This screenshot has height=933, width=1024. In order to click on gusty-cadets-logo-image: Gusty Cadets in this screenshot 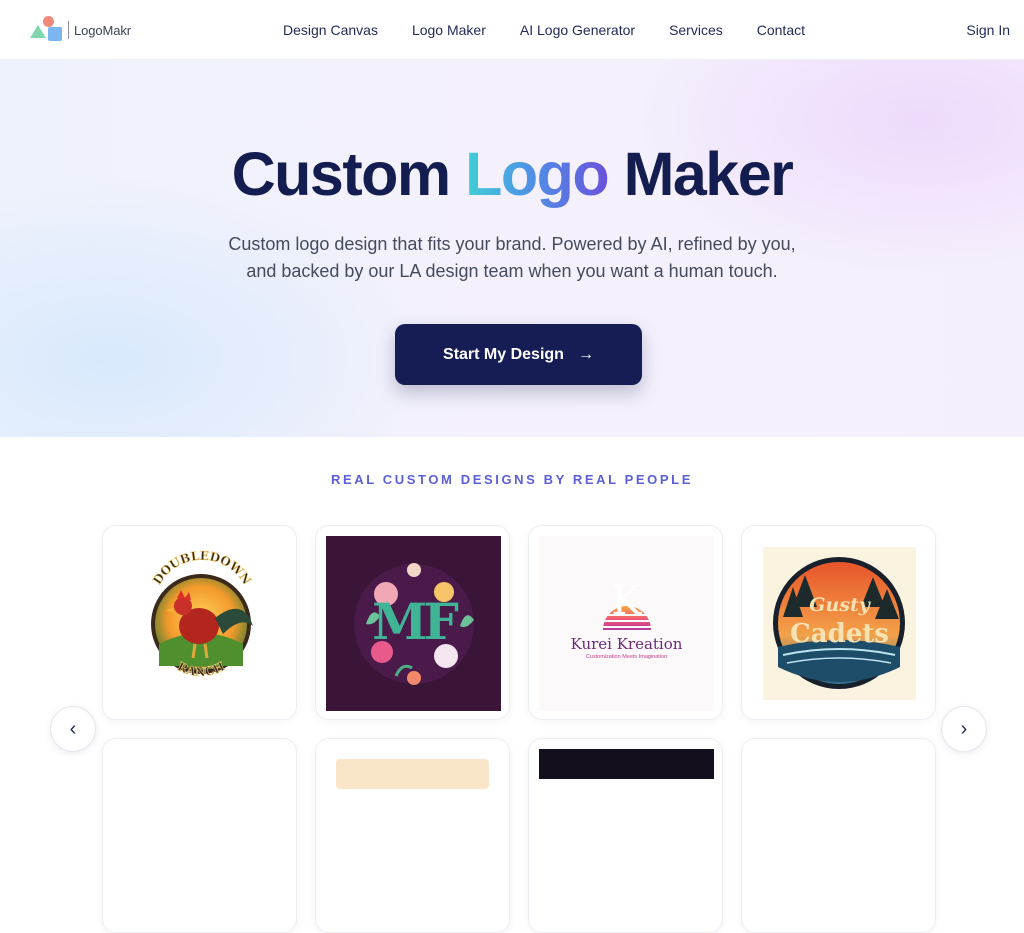, I will do `click(839, 623)`.